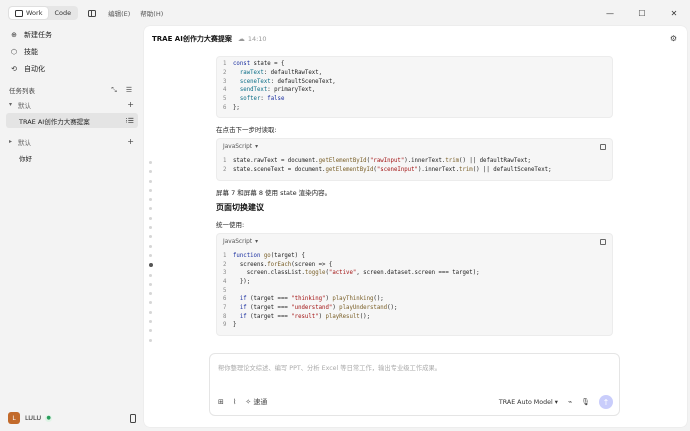 This screenshot has height=431, width=690. What do you see at coordinates (246, 130) in the screenshot?
I see `paragraph: 在点击下一步时读取:` at bounding box center [246, 130].